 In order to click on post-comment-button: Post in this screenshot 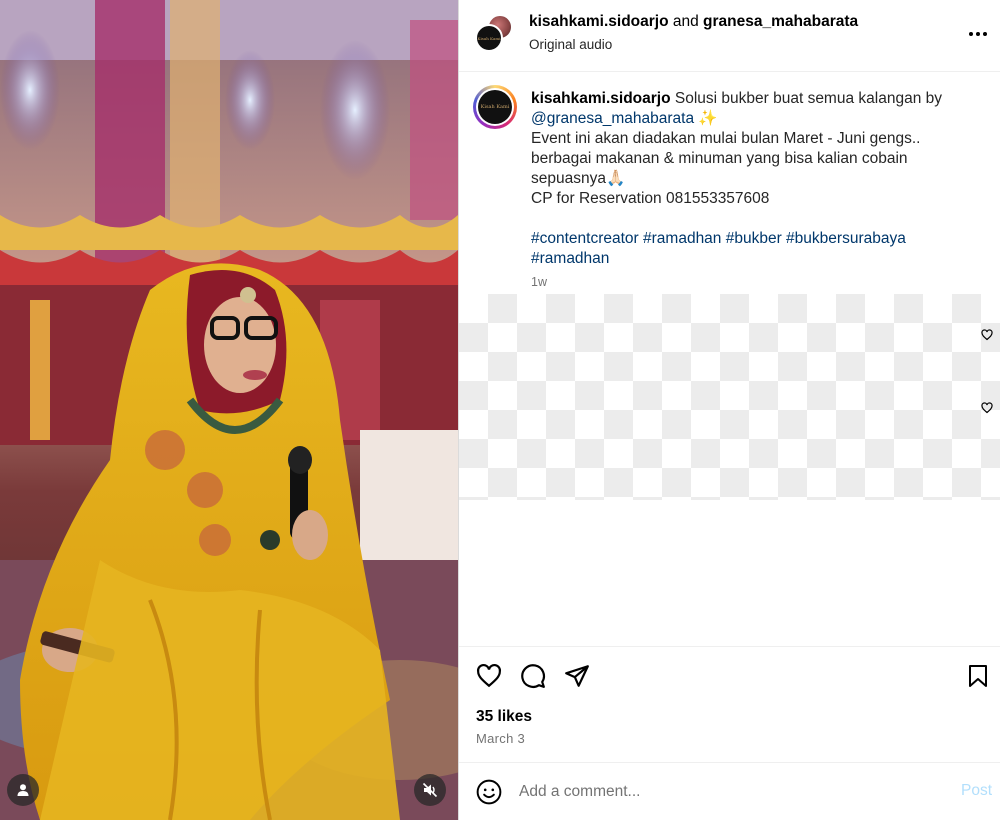, I will do `click(976, 791)`.